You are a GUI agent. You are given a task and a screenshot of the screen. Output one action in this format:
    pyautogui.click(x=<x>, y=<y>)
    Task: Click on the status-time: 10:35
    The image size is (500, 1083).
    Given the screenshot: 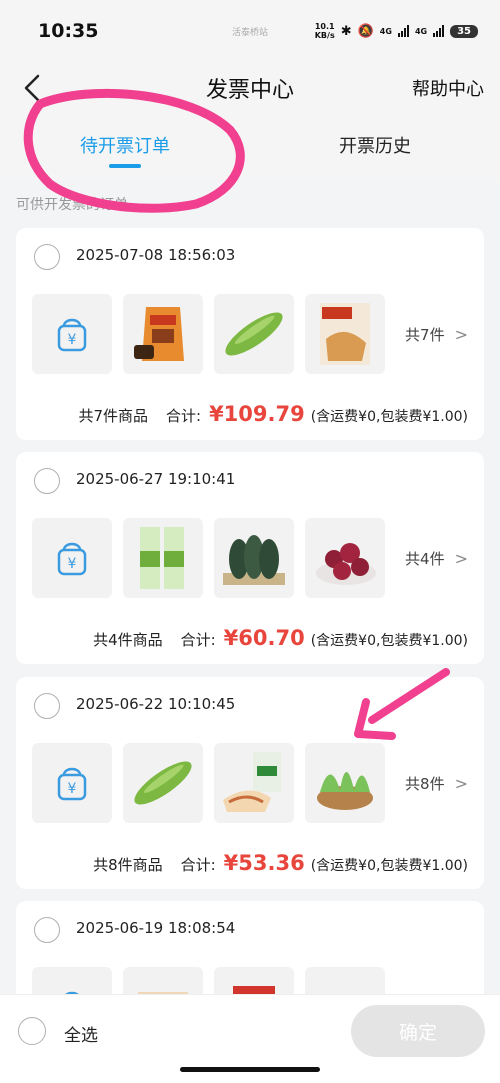 What is the action you would take?
    pyautogui.click(x=68, y=31)
    